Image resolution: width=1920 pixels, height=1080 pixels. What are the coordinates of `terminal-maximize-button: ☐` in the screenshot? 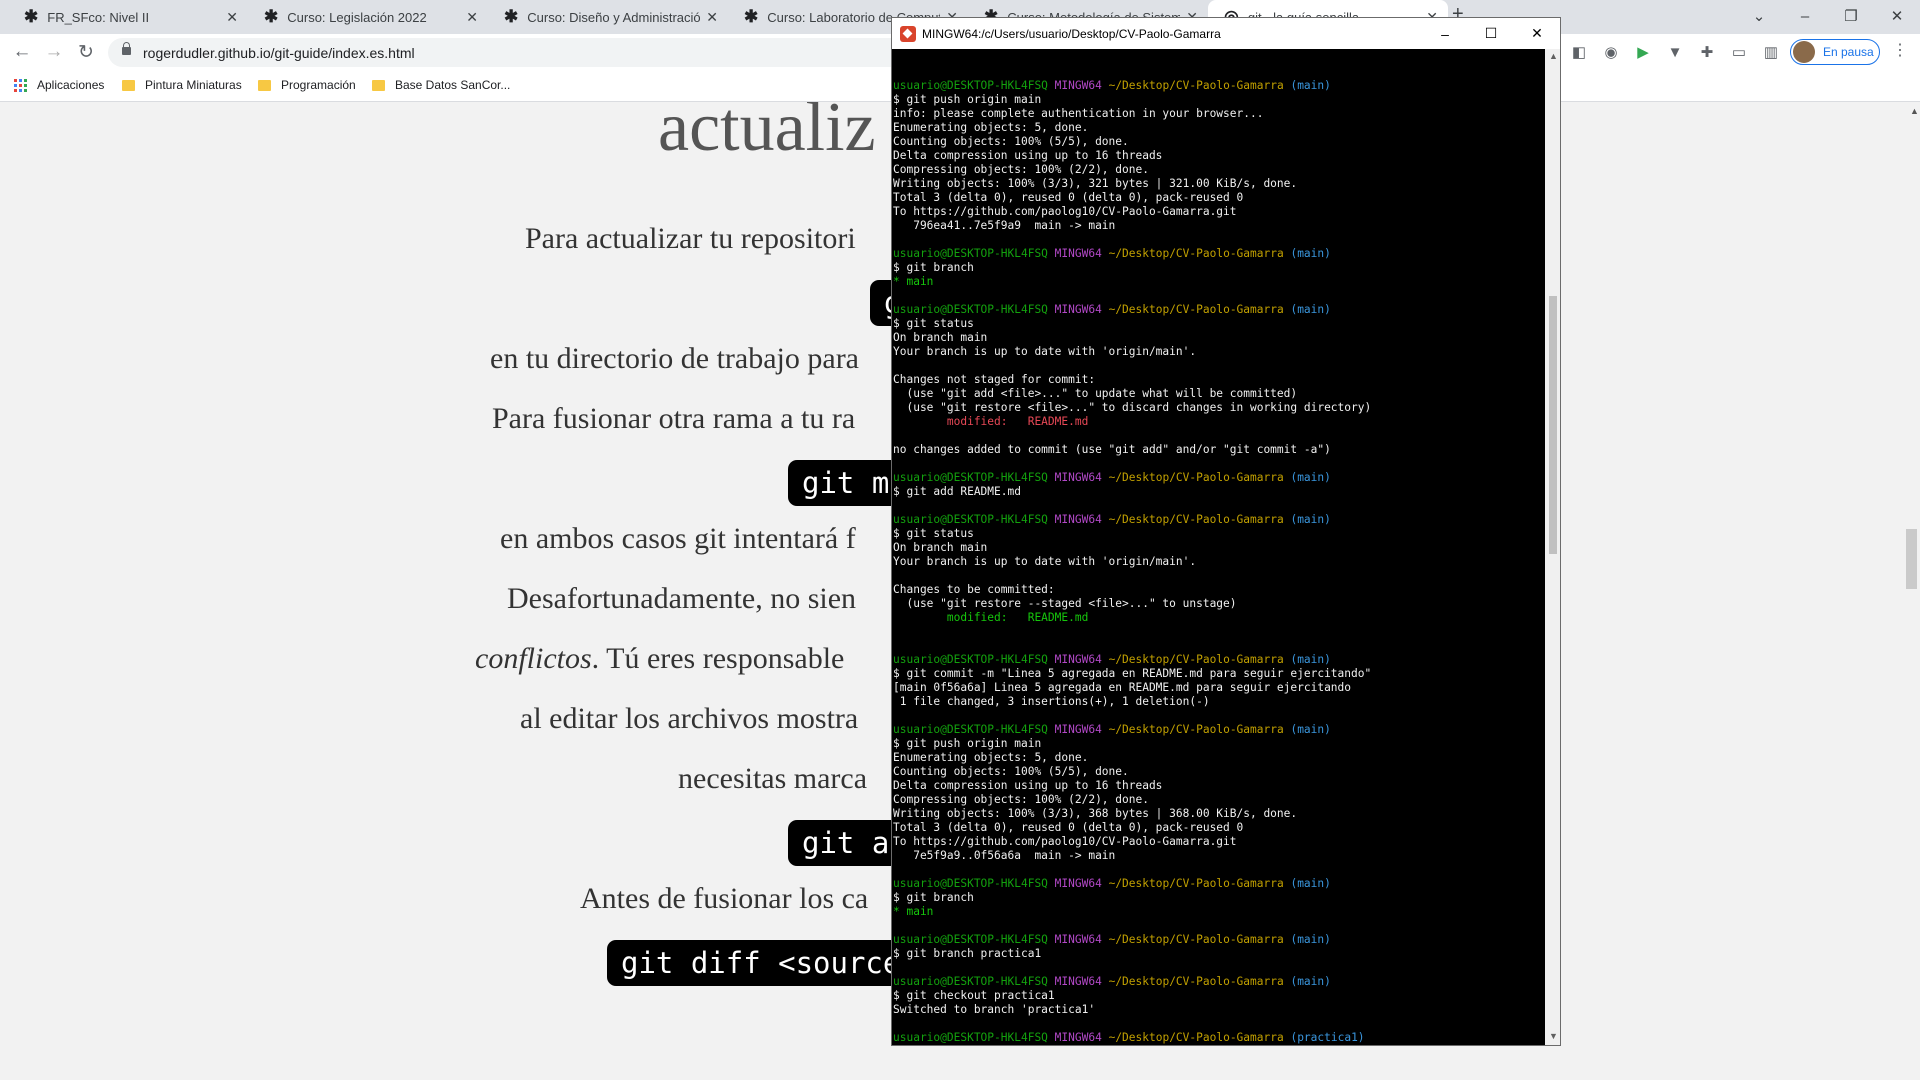 It's located at (1491, 33).